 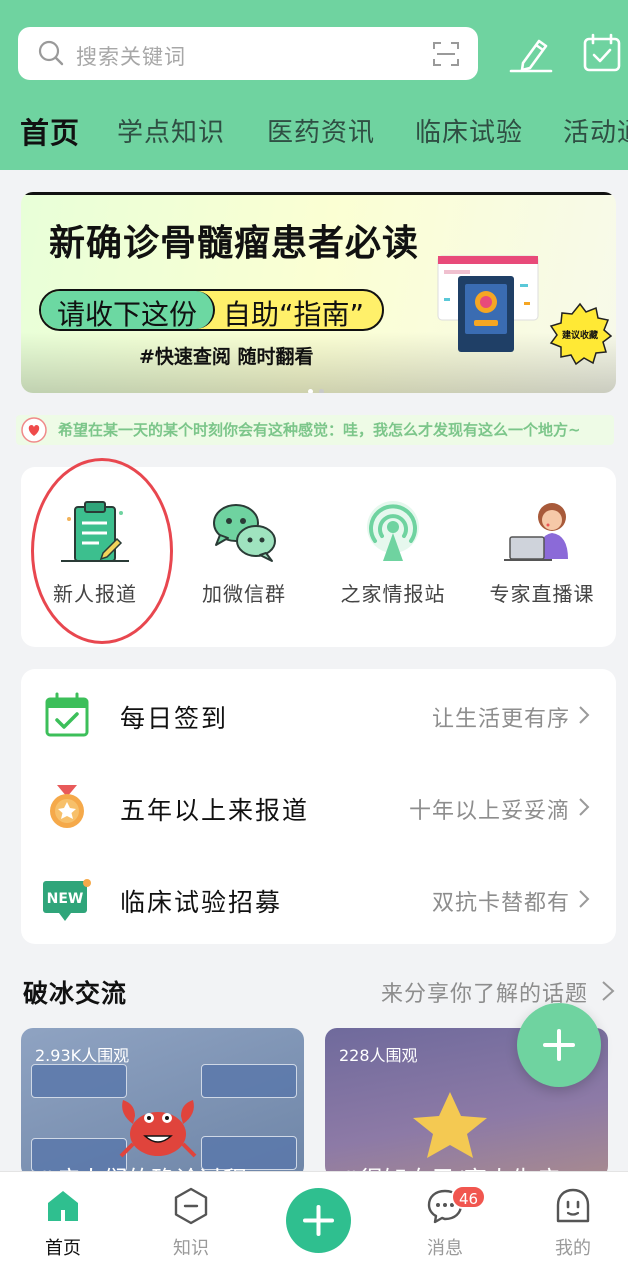 I want to click on new-badge-icon: NEW, so click(x=67, y=900).